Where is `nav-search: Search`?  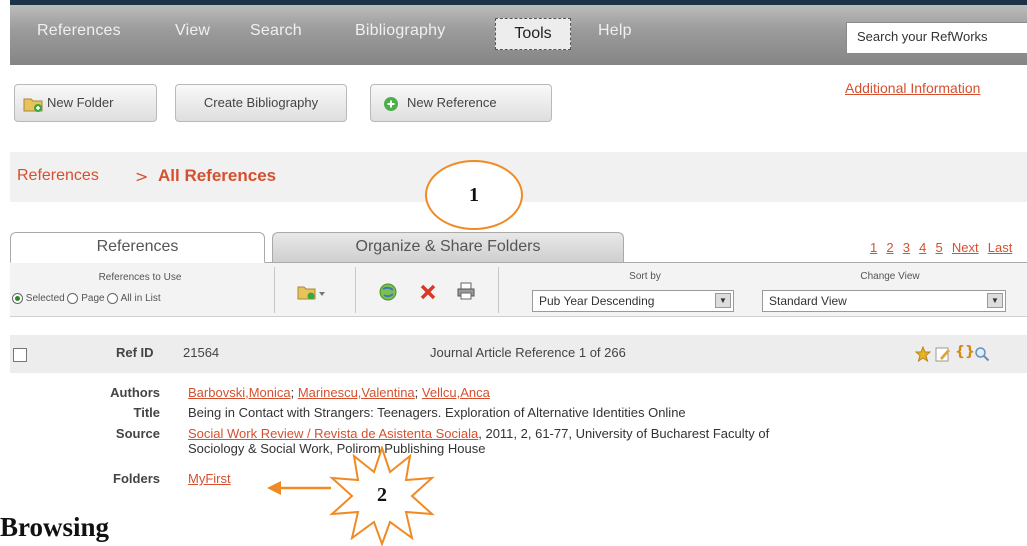 nav-search: Search is located at coordinates (276, 31).